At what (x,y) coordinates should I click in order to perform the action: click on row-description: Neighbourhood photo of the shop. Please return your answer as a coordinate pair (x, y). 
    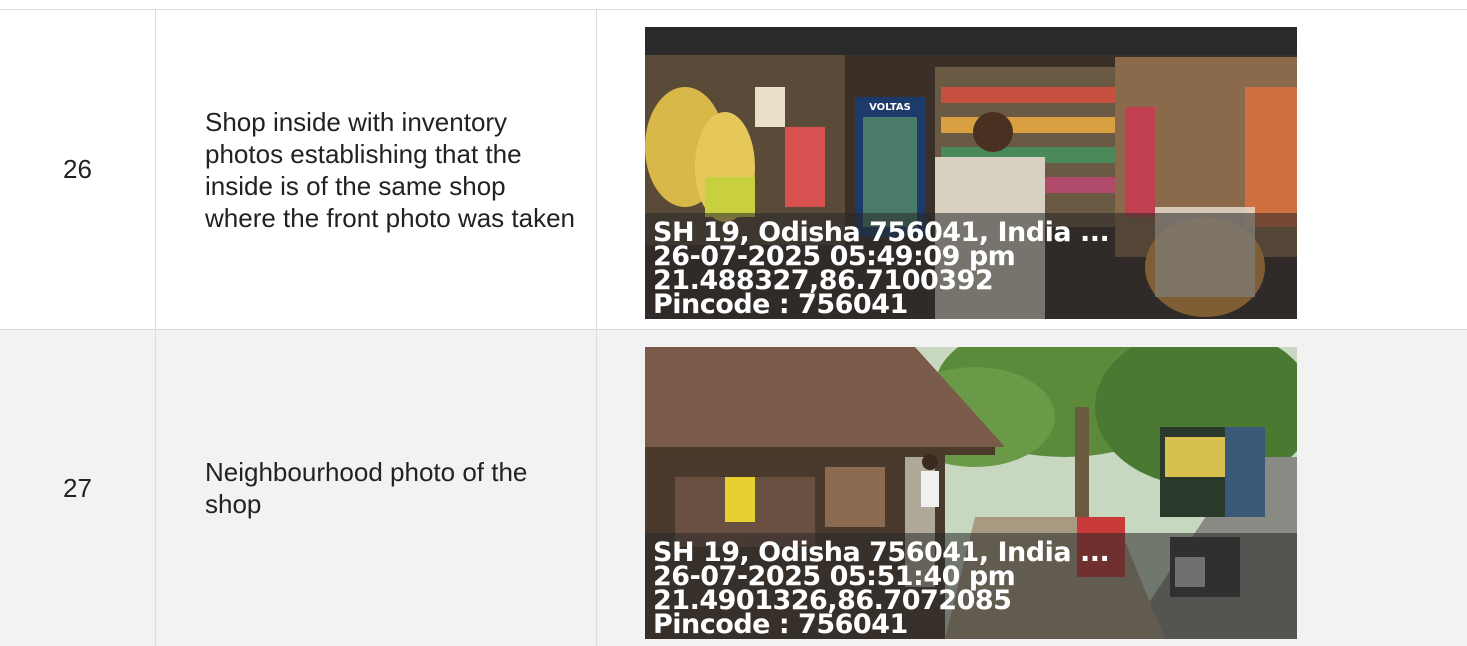
    Looking at the image, I should click on (376, 488).